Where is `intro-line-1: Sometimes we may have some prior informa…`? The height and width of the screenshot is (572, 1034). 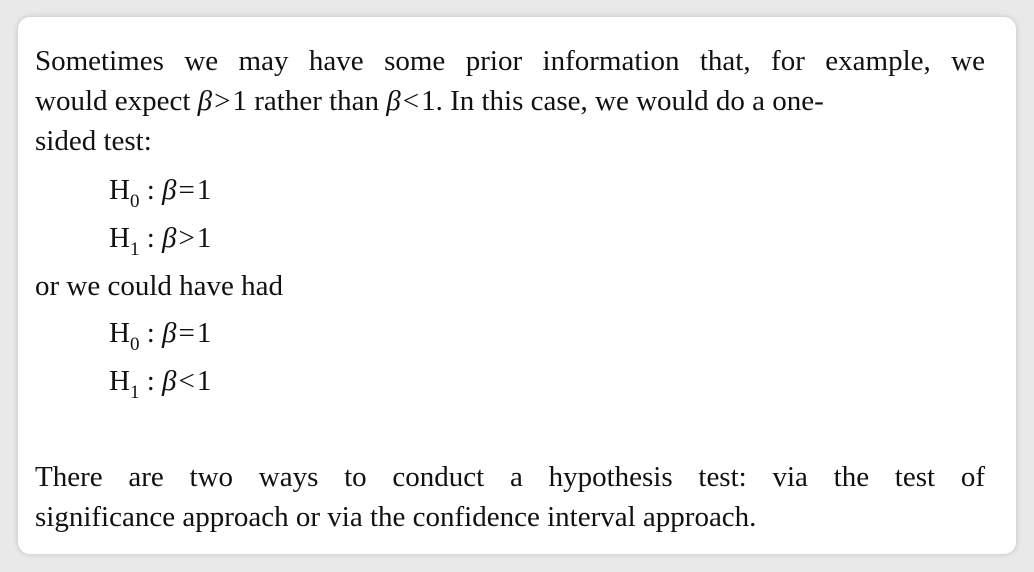
intro-line-1: Sometimes we may have some prior informa… is located at coordinates (510, 61).